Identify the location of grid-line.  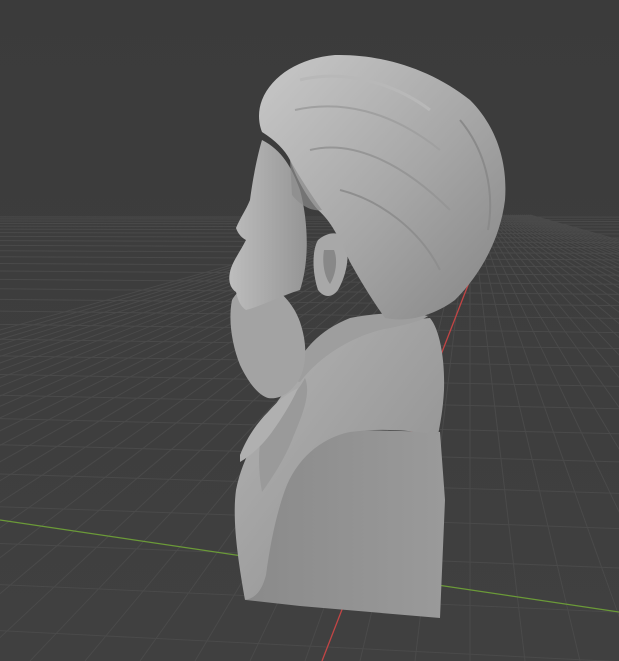
(309, 223).